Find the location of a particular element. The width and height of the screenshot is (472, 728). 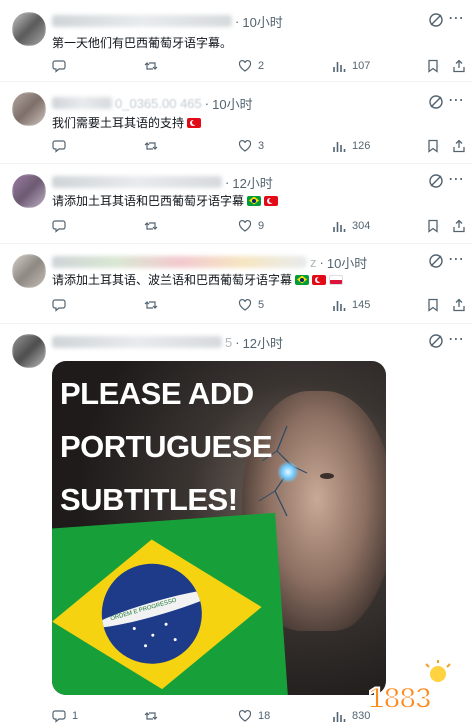

views-button: 126 is located at coordinates (351, 146).